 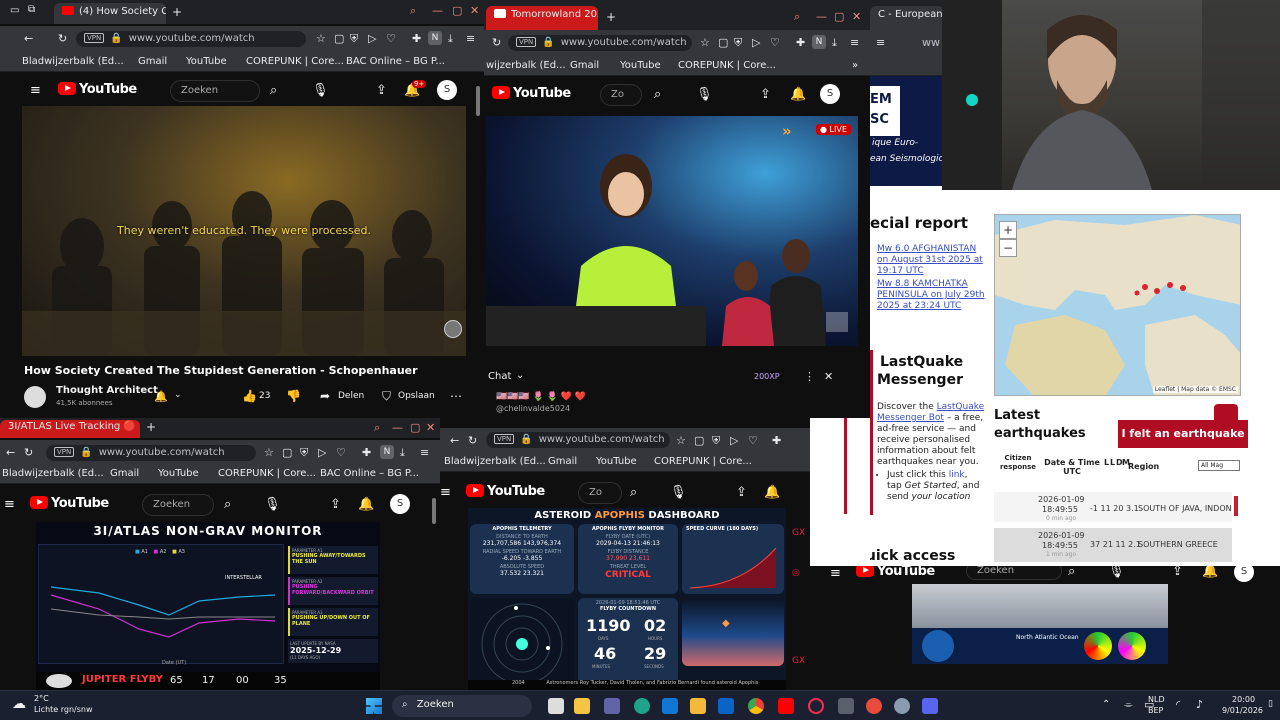 I want to click on clock-date: 9/01/2026, so click(x=1242, y=710).